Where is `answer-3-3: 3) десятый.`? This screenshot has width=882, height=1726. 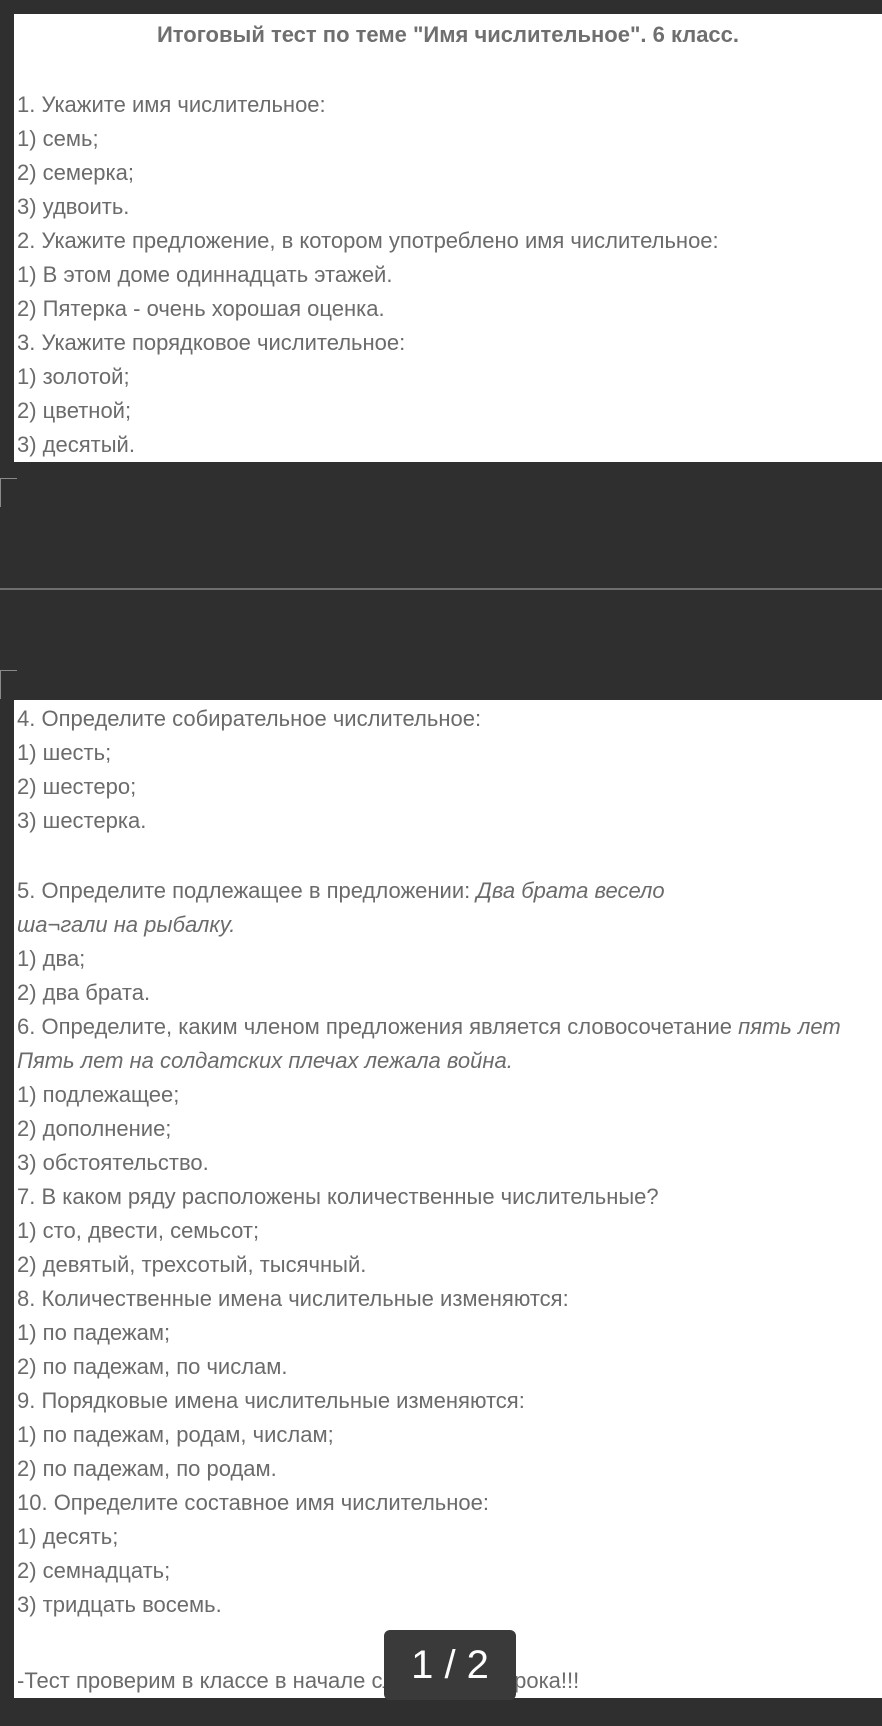 answer-3-3: 3) десятый. is located at coordinates (76, 444).